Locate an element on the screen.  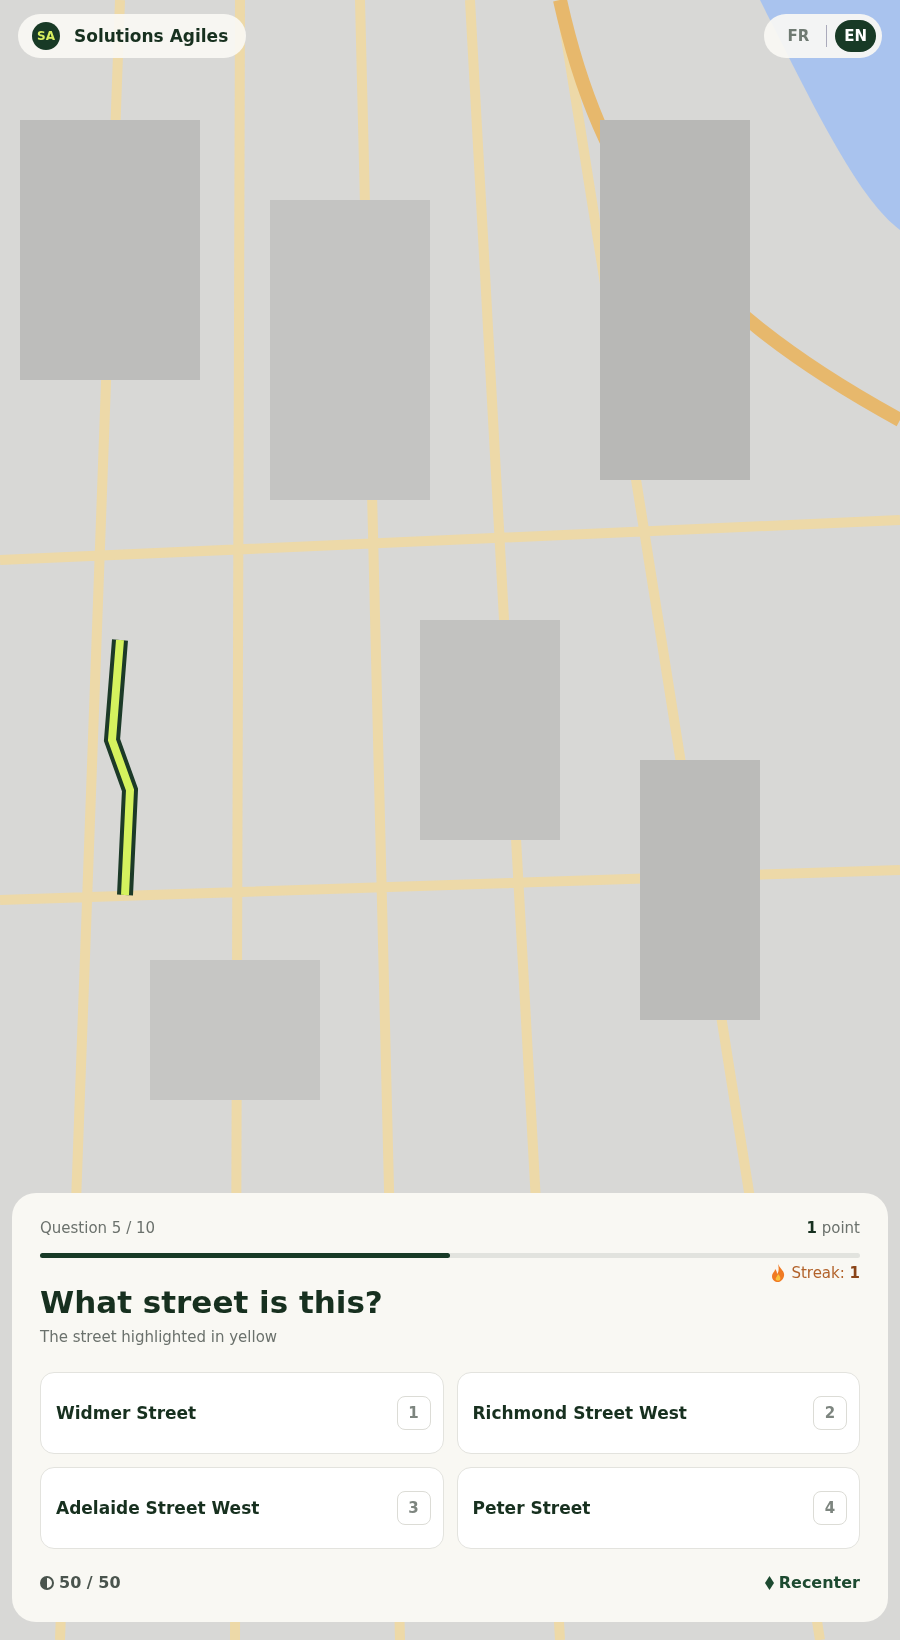
brand-name: Solutions Agiles is located at coordinates (151, 36).